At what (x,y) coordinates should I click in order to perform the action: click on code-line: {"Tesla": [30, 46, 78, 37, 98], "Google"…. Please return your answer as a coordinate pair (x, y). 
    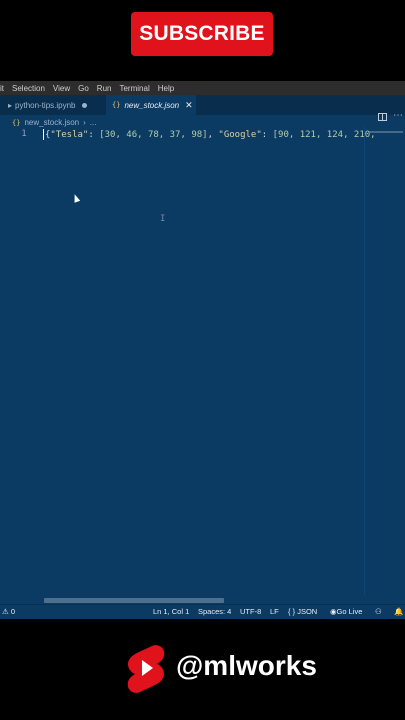
    Looking at the image, I should click on (209, 134).